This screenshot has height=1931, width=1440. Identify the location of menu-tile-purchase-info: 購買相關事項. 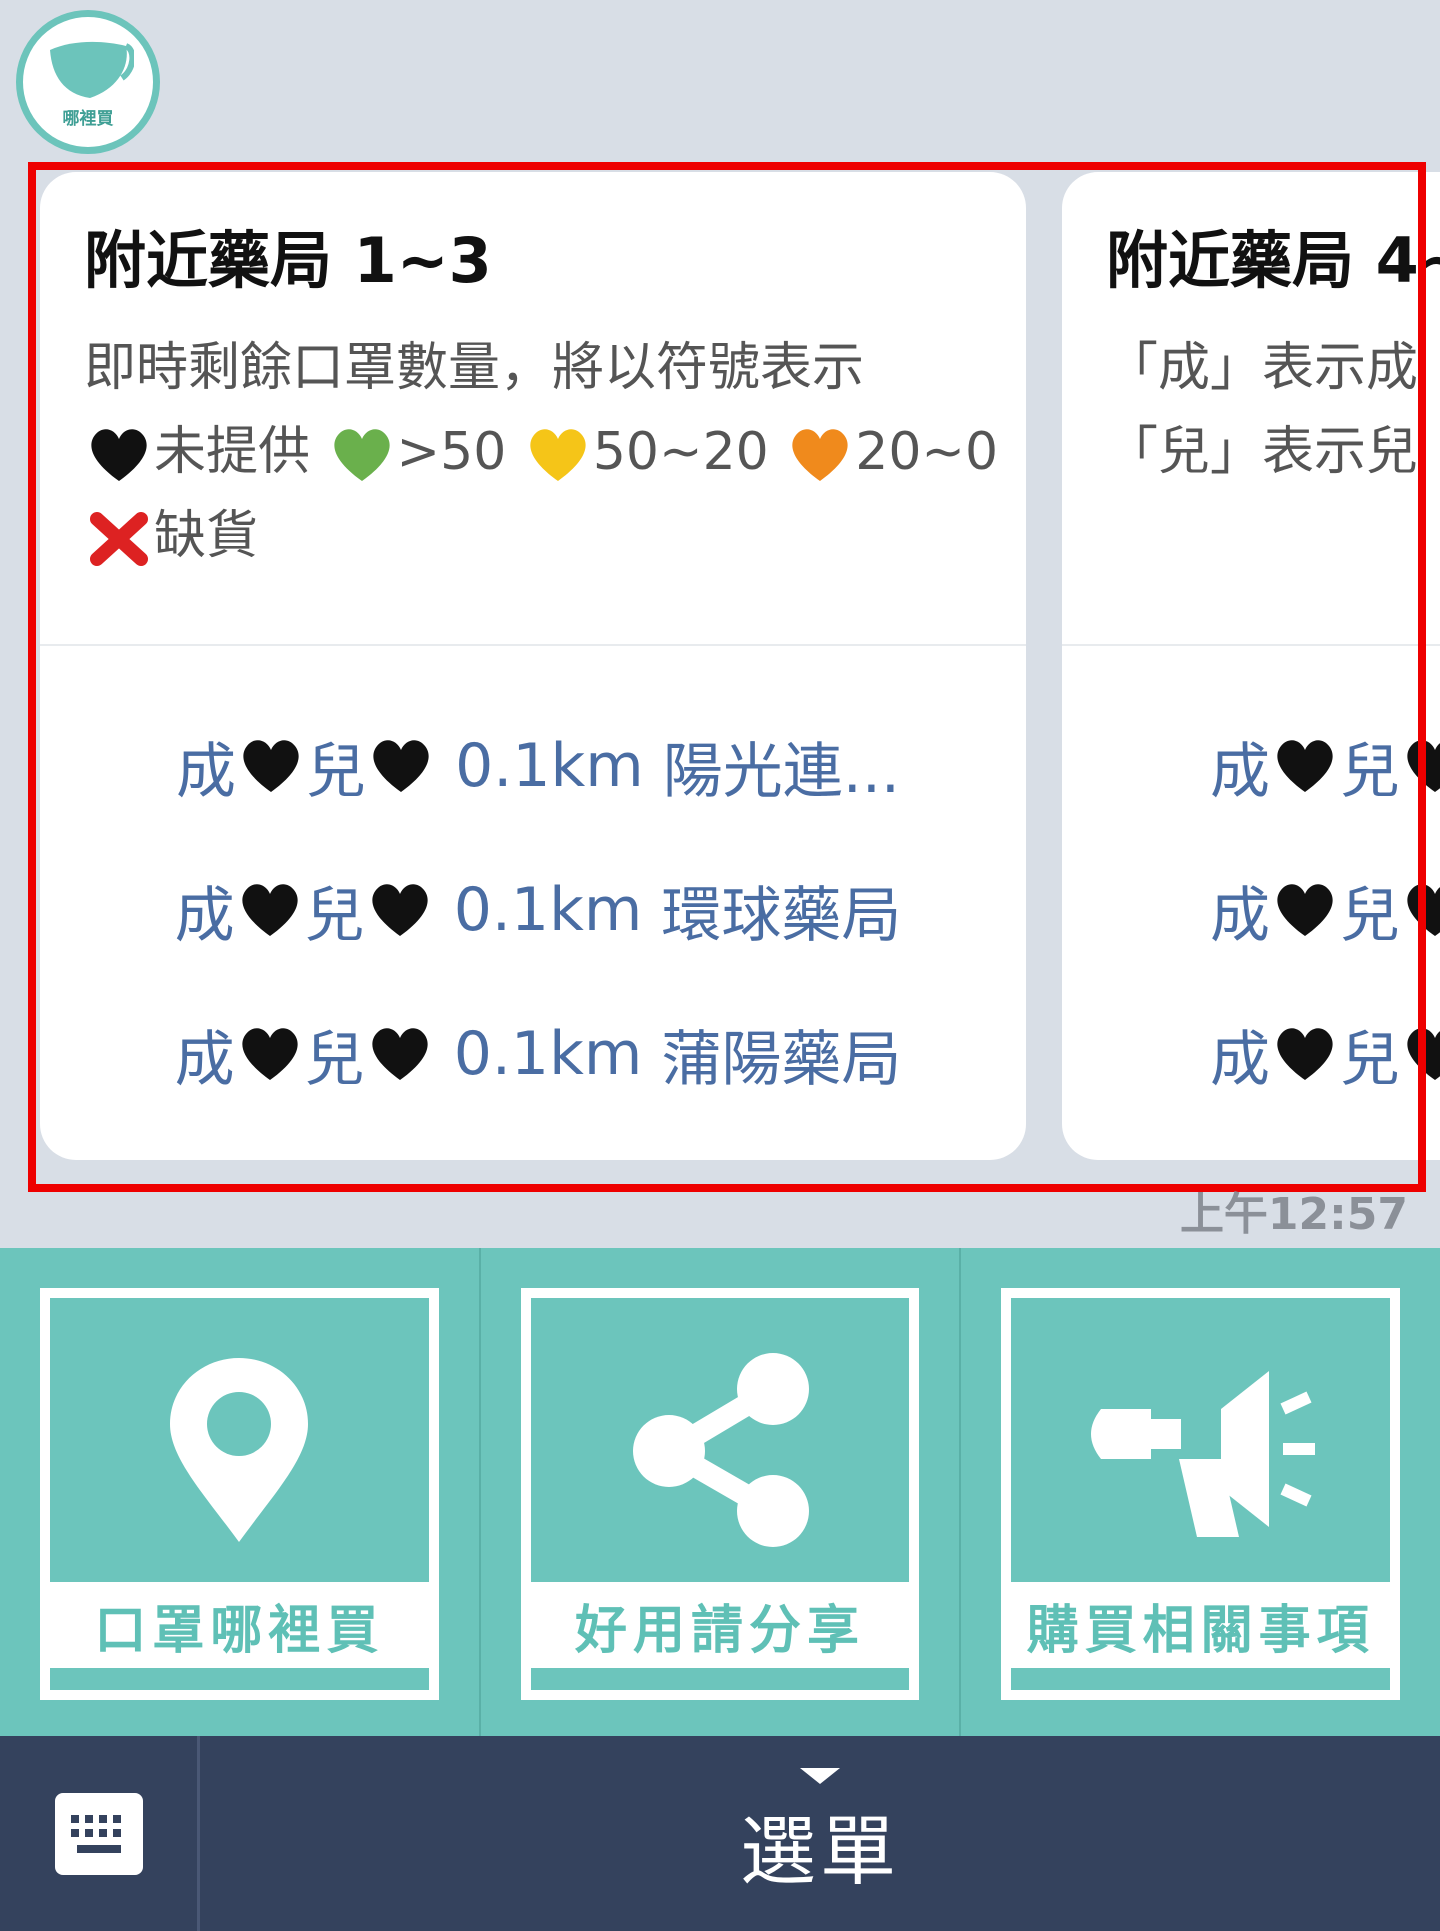
(1200, 1492).